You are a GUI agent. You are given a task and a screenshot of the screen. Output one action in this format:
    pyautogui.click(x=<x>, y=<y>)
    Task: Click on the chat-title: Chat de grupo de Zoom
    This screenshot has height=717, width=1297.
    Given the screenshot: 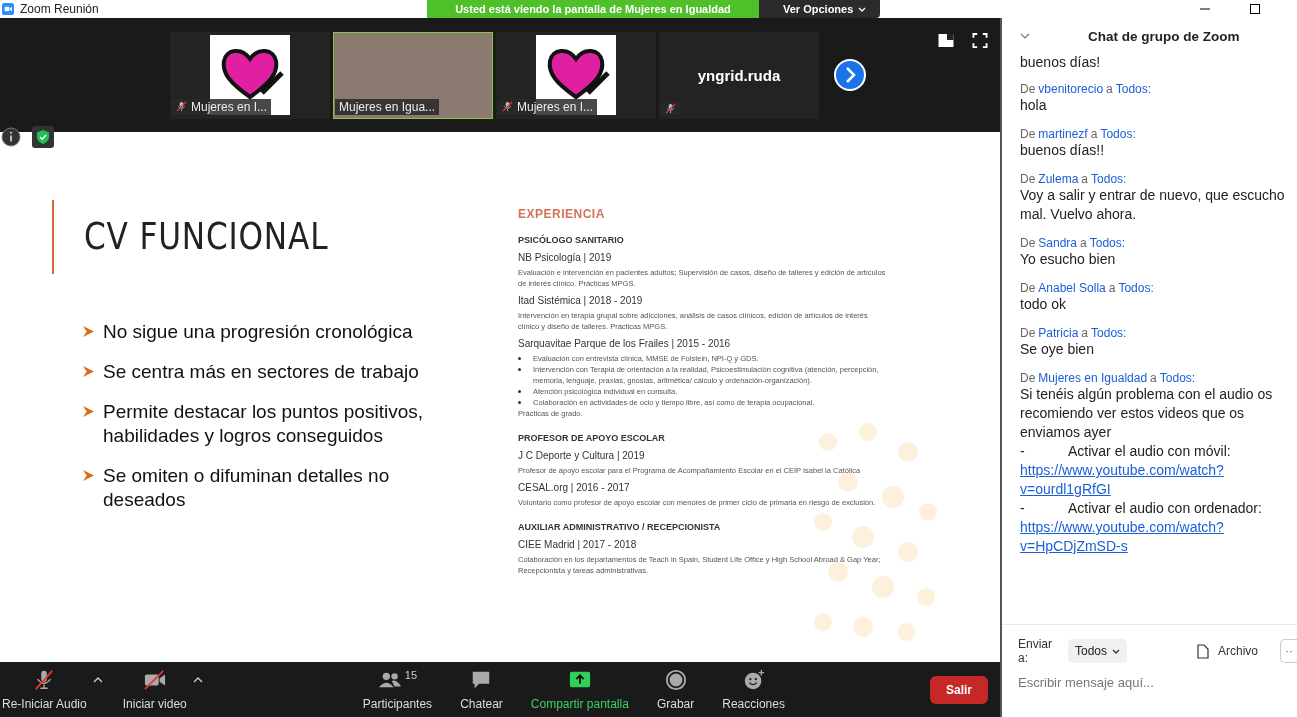 What is the action you would take?
    pyautogui.click(x=1164, y=36)
    